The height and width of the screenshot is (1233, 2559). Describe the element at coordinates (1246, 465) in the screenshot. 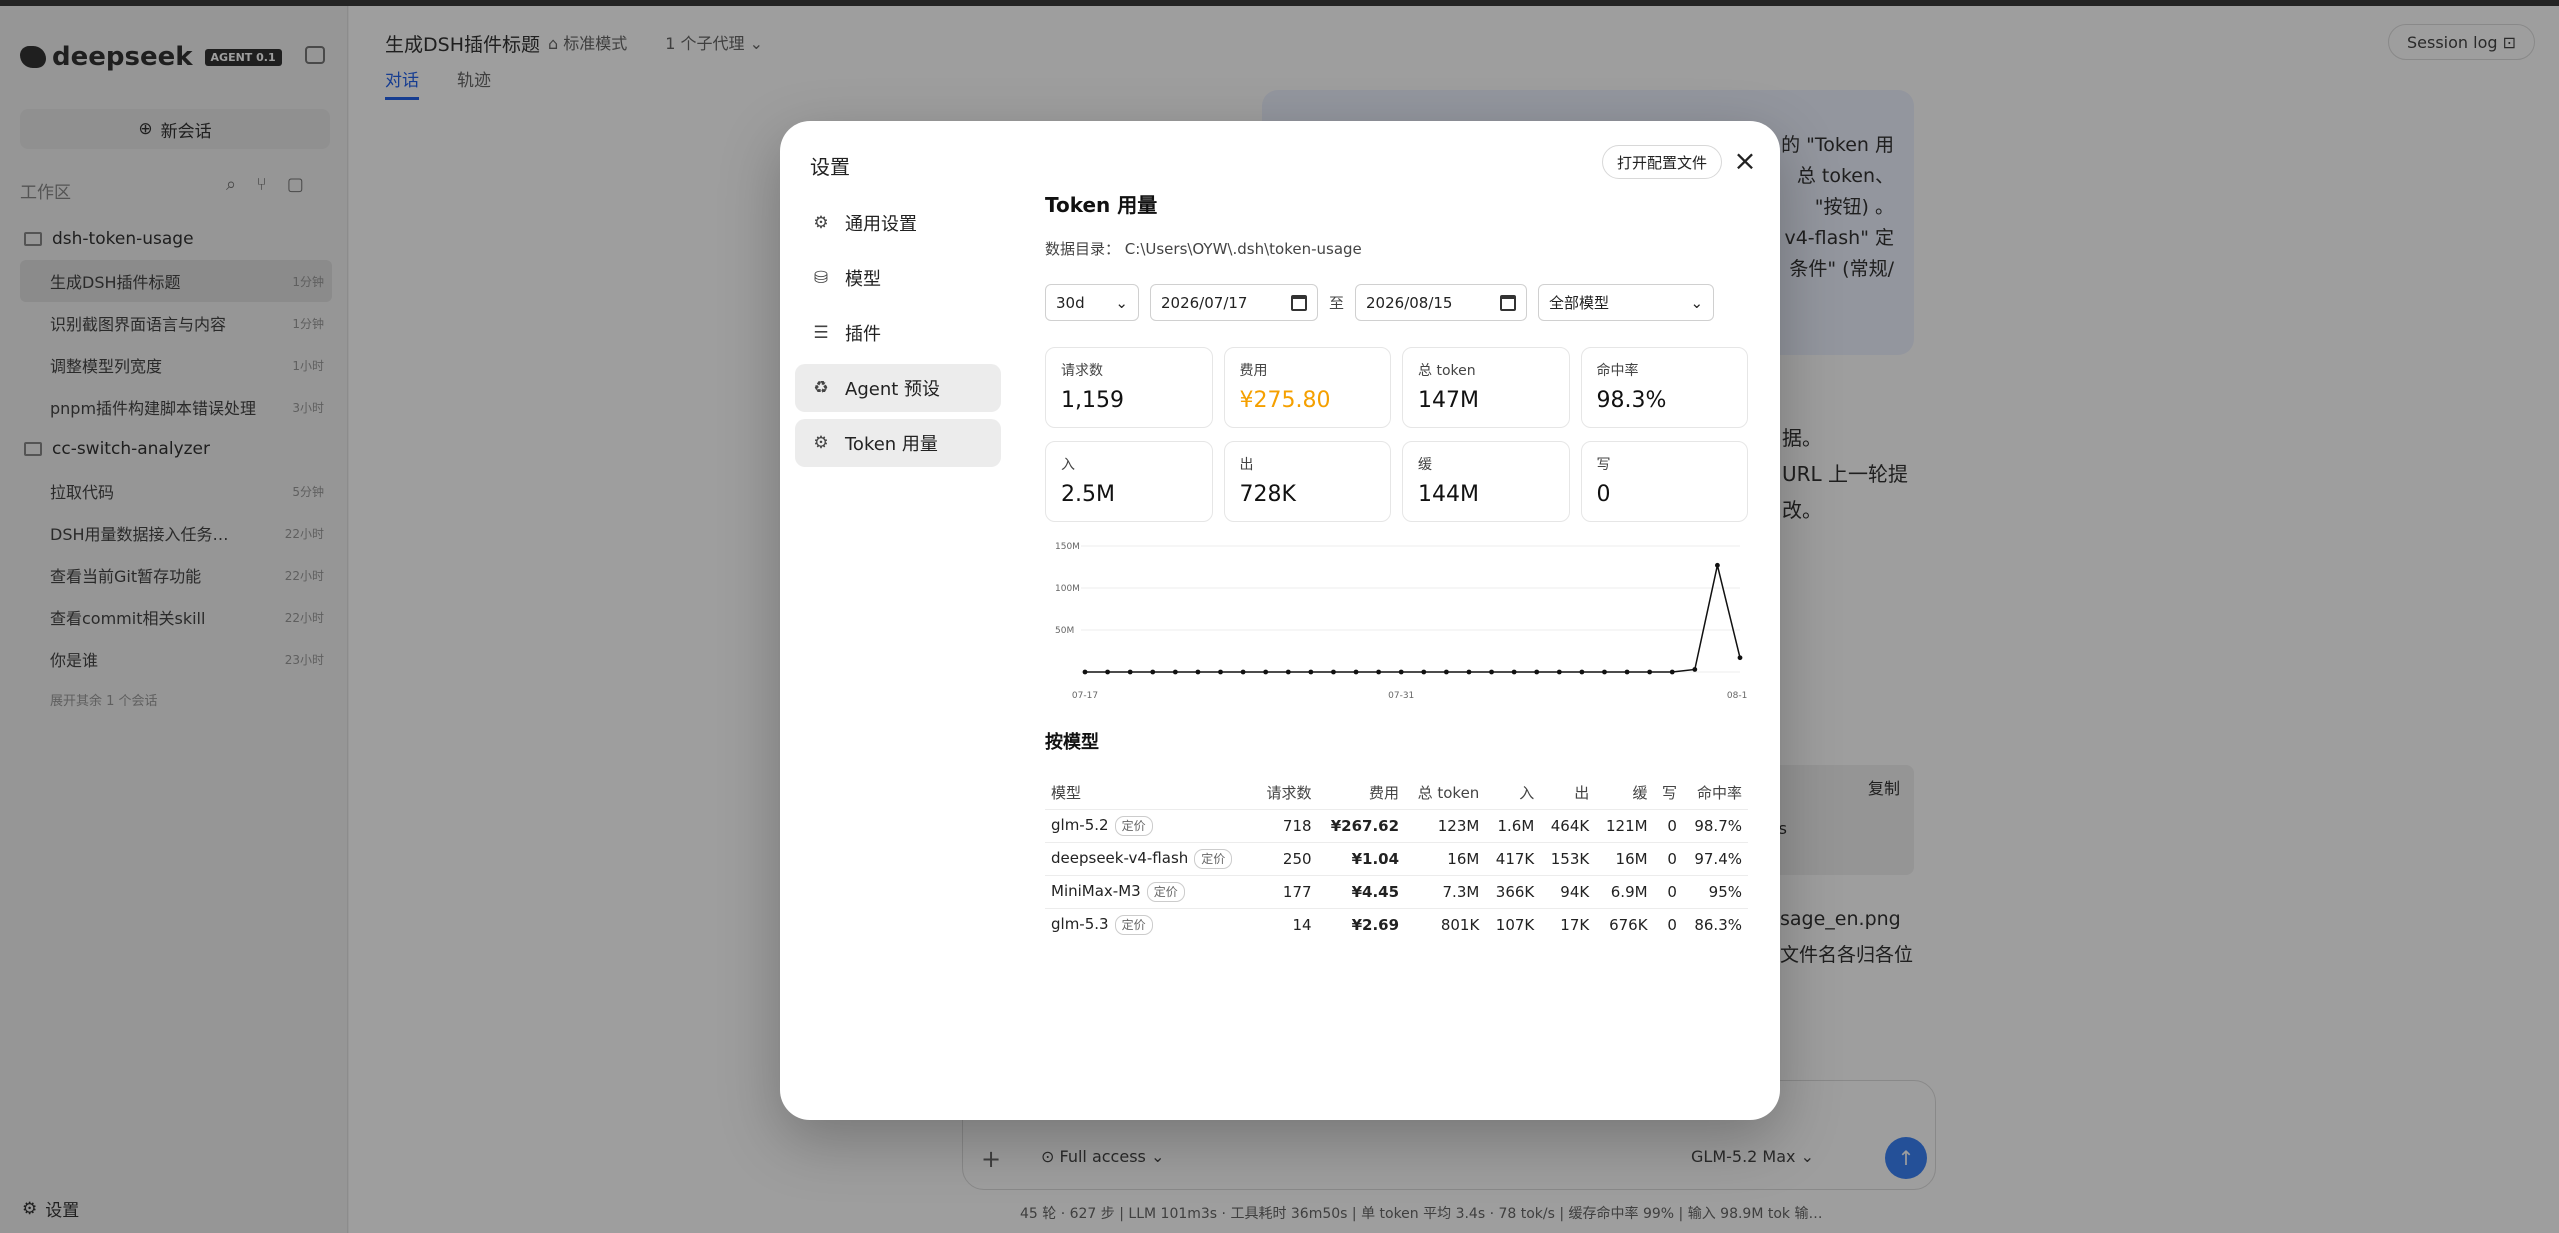

I see `stat-label: 出` at that location.